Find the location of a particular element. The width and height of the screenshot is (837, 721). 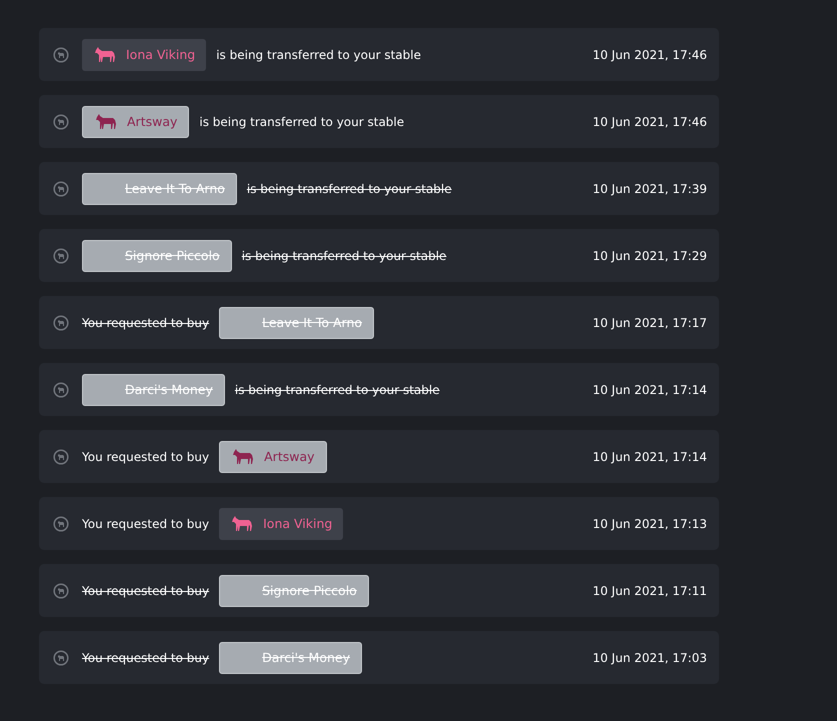

event-time: 10 Jun 2021, 17:13 is located at coordinates (649, 523).